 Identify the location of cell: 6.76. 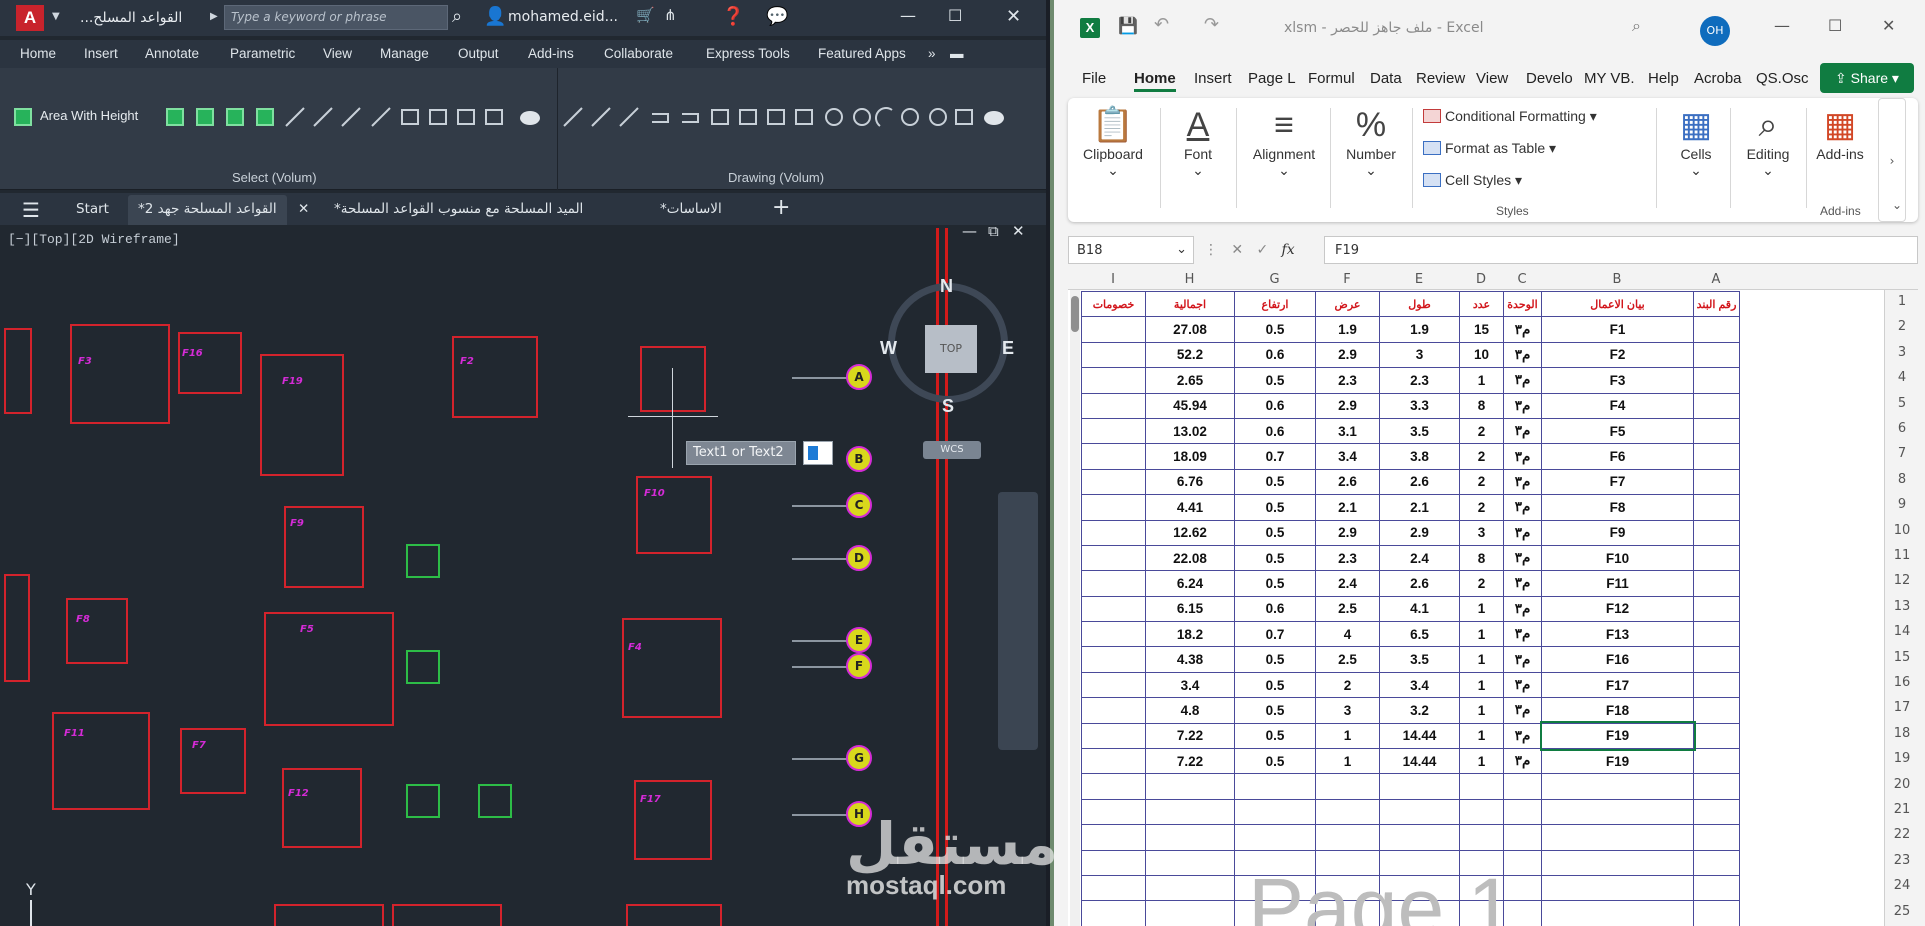
(1190, 482).